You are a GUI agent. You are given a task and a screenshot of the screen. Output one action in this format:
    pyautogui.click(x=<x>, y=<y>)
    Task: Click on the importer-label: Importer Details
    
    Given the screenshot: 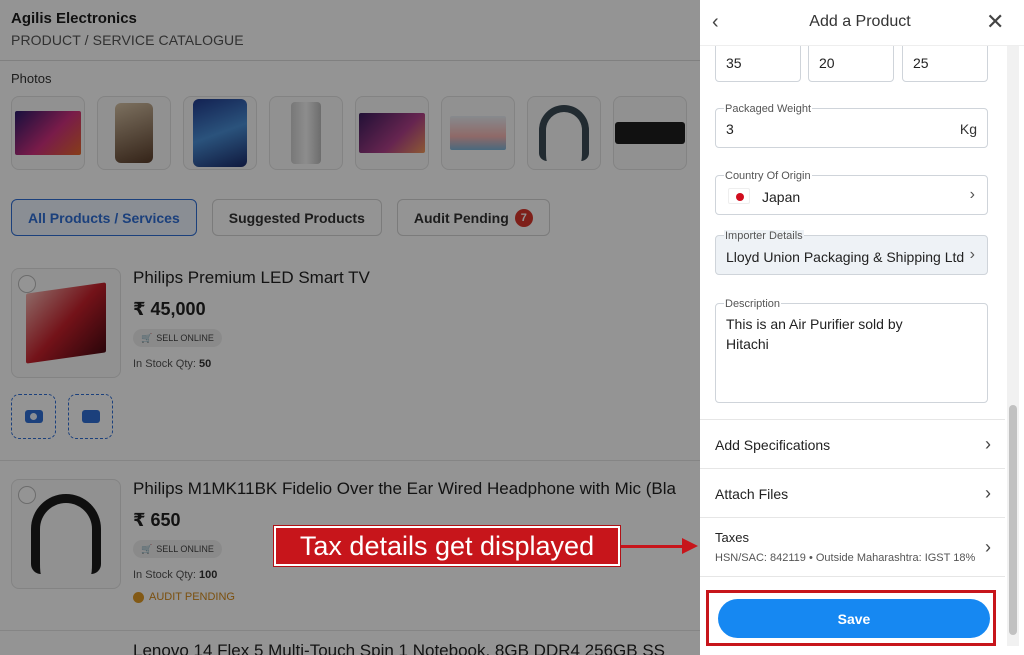 What is the action you would take?
    pyautogui.click(x=764, y=236)
    